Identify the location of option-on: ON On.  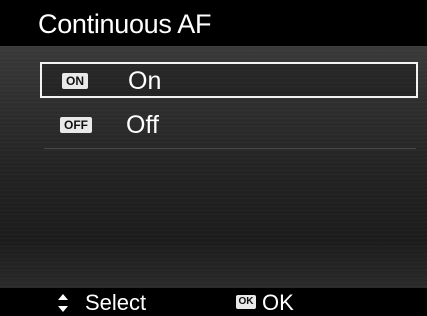
(229, 80).